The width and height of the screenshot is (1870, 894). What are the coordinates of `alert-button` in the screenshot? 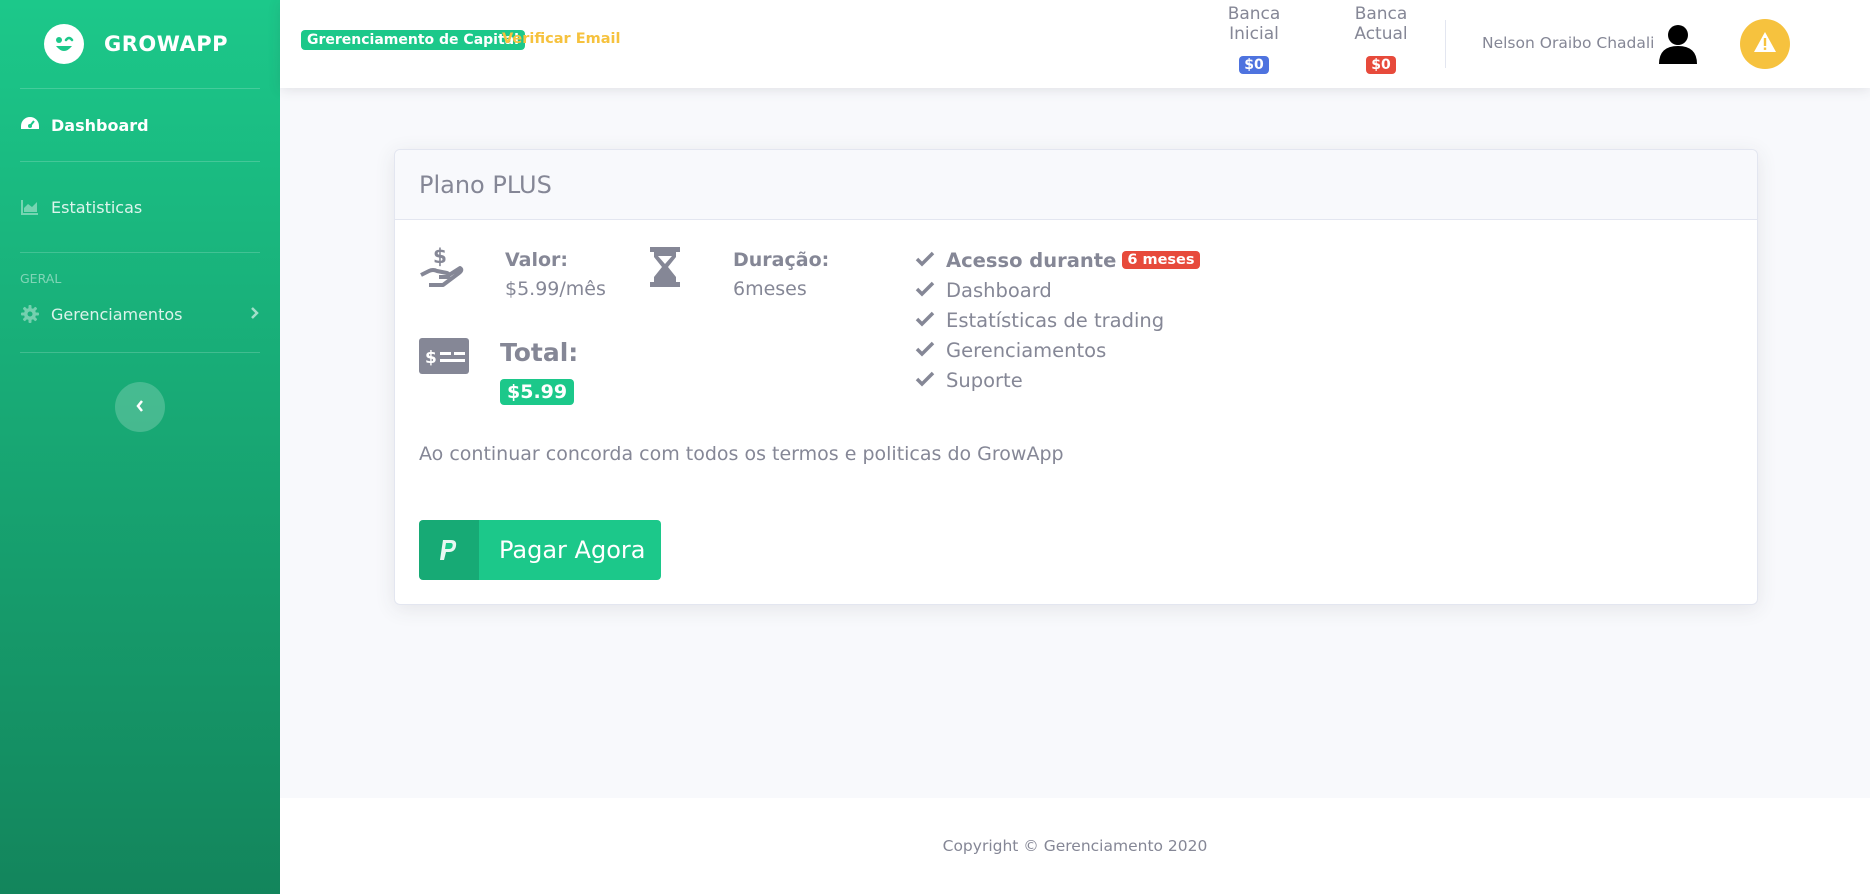 It's located at (1765, 44).